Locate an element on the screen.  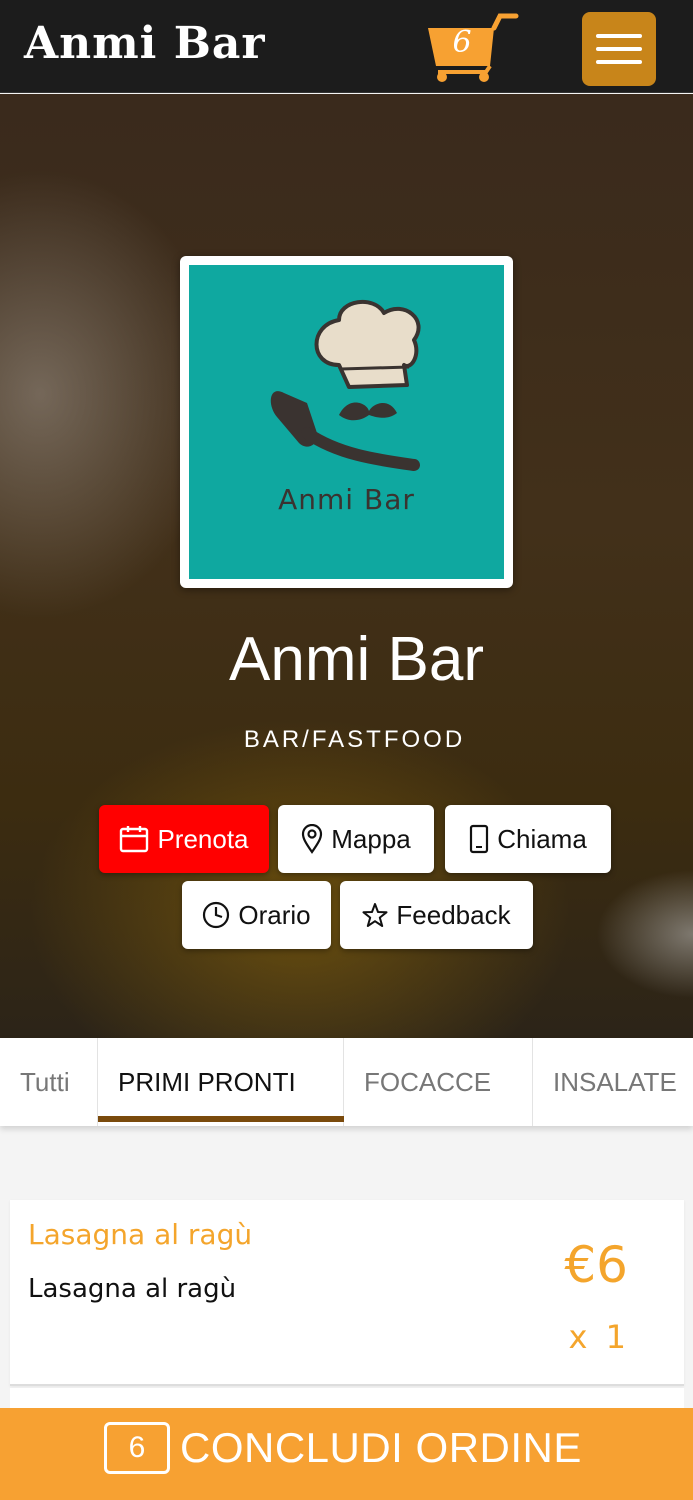
category-tabs: Tutti PRIMI PRONTI FOCACCE INSALATE is located at coordinates (346, 1082).